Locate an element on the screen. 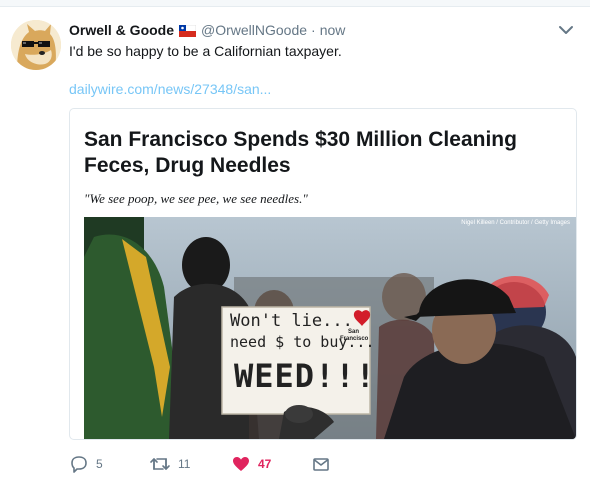  like-button: 47 is located at coordinates (251, 464).